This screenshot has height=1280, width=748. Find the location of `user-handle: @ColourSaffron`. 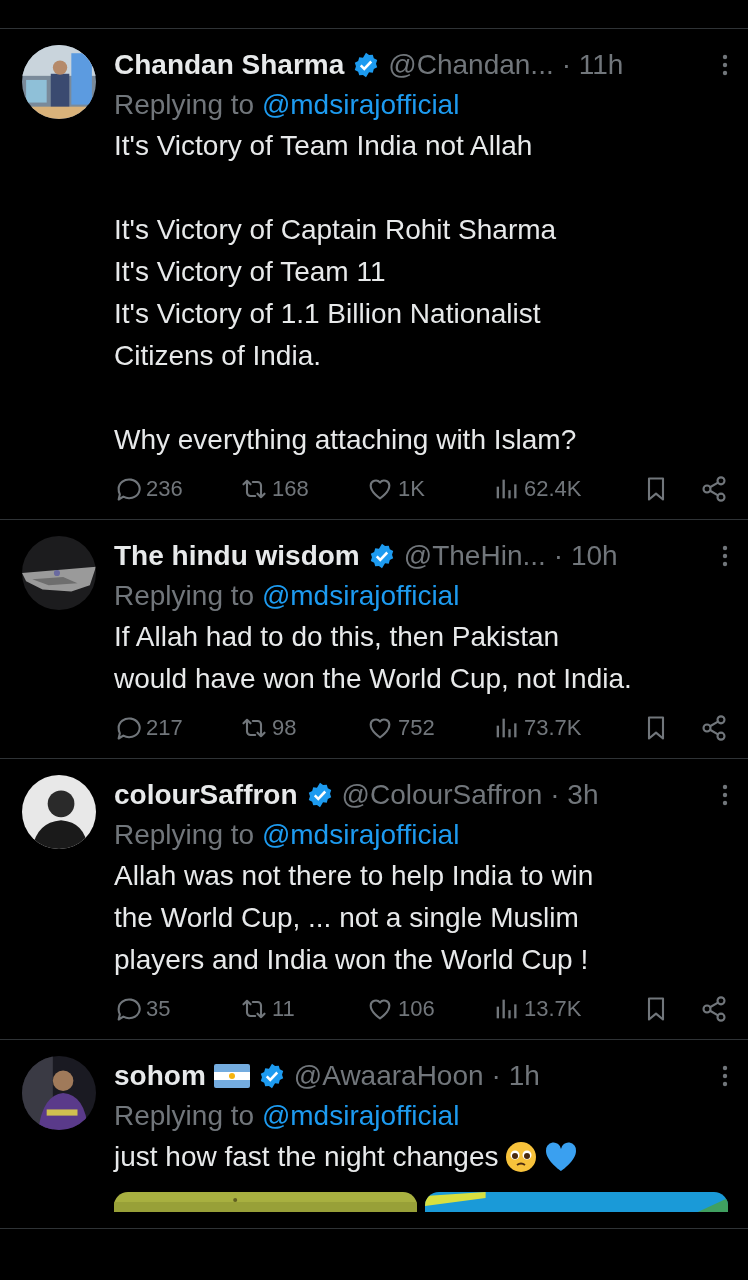

user-handle: @ColourSaffron is located at coordinates (442, 795).